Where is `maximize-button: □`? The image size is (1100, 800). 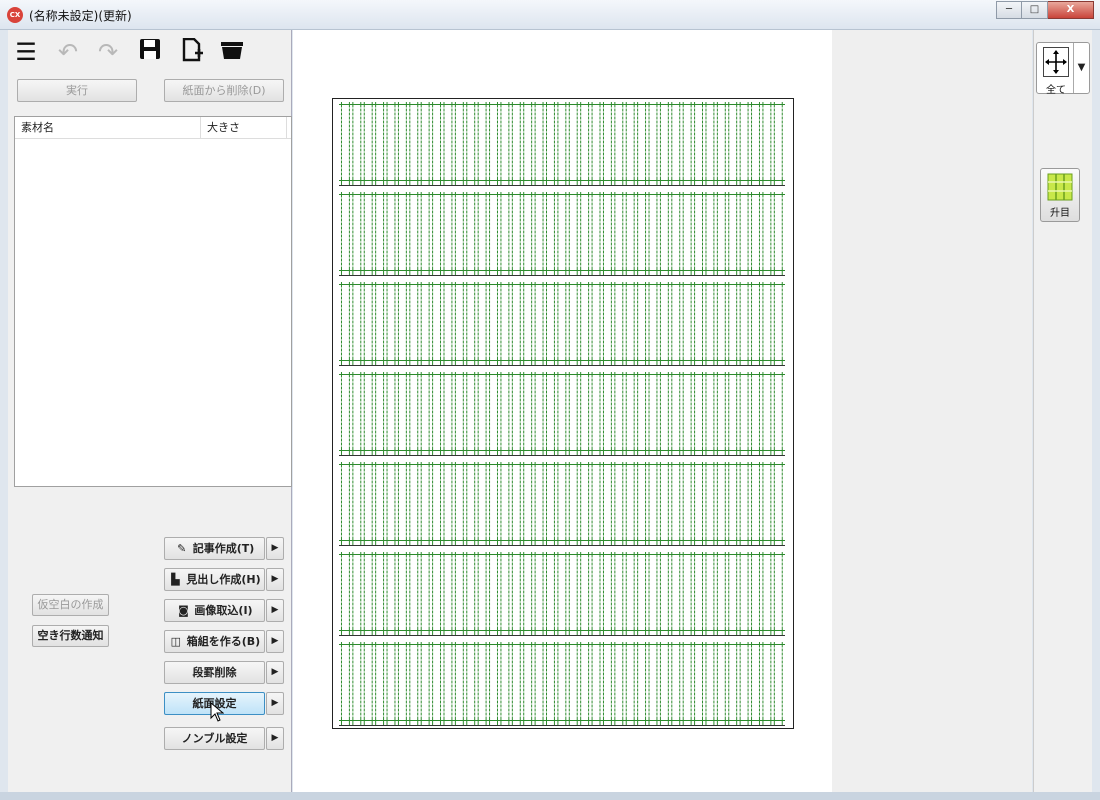 maximize-button: □ is located at coordinates (1035, 10).